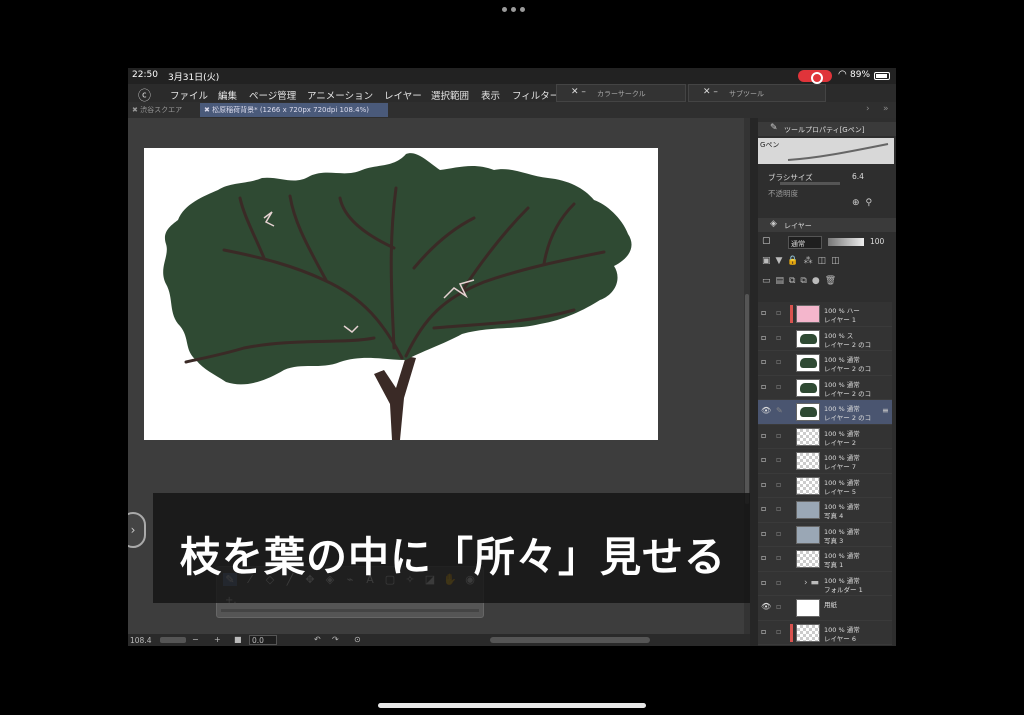 The image size is (1024, 715). What do you see at coordinates (840, 442) in the screenshot?
I see `layer-name: レイヤー 2` at bounding box center [840, 442].